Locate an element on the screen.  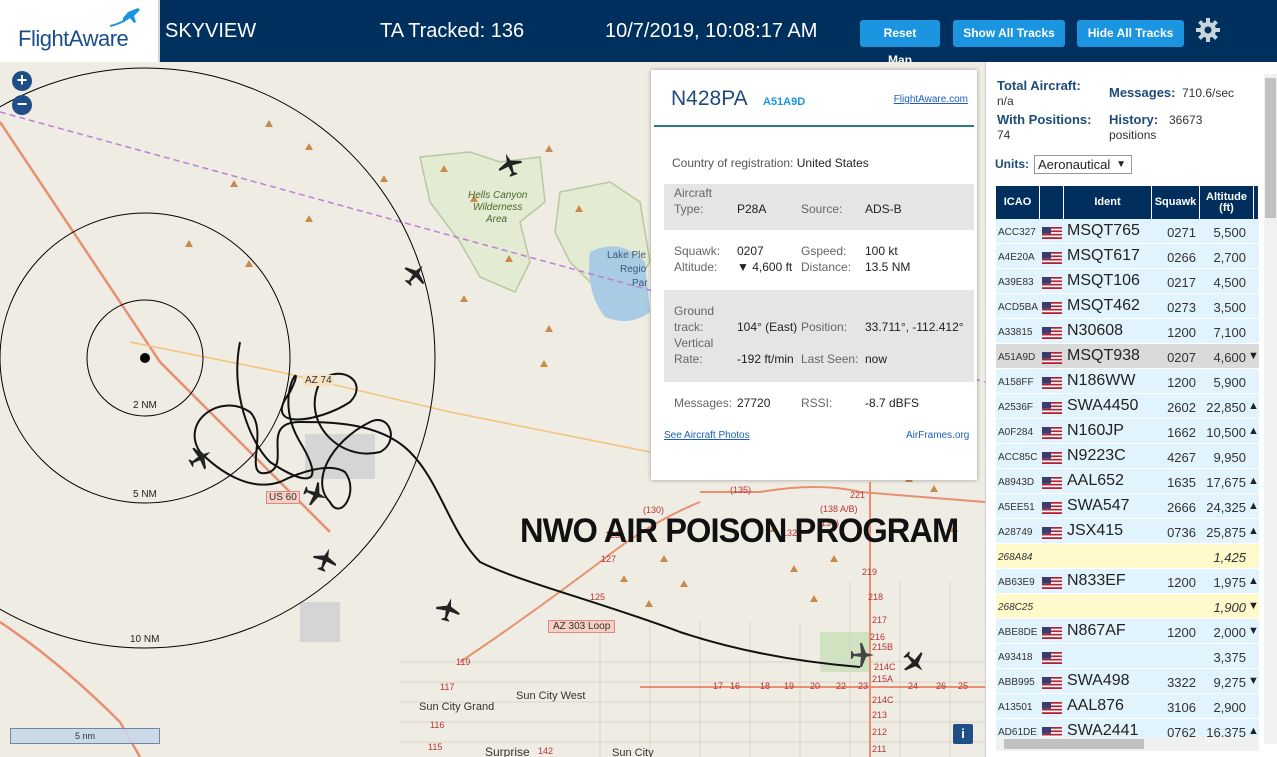
col-header-ident: Ident is located at coordinates (1108, 202).